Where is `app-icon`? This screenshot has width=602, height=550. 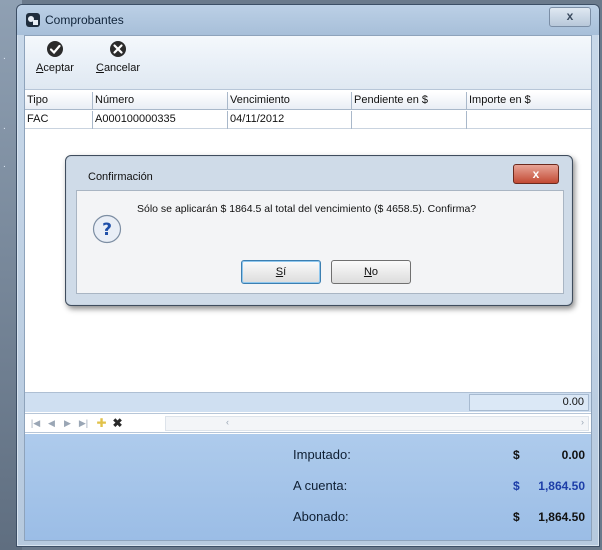 app-icon is located at coordinates (33, 20).